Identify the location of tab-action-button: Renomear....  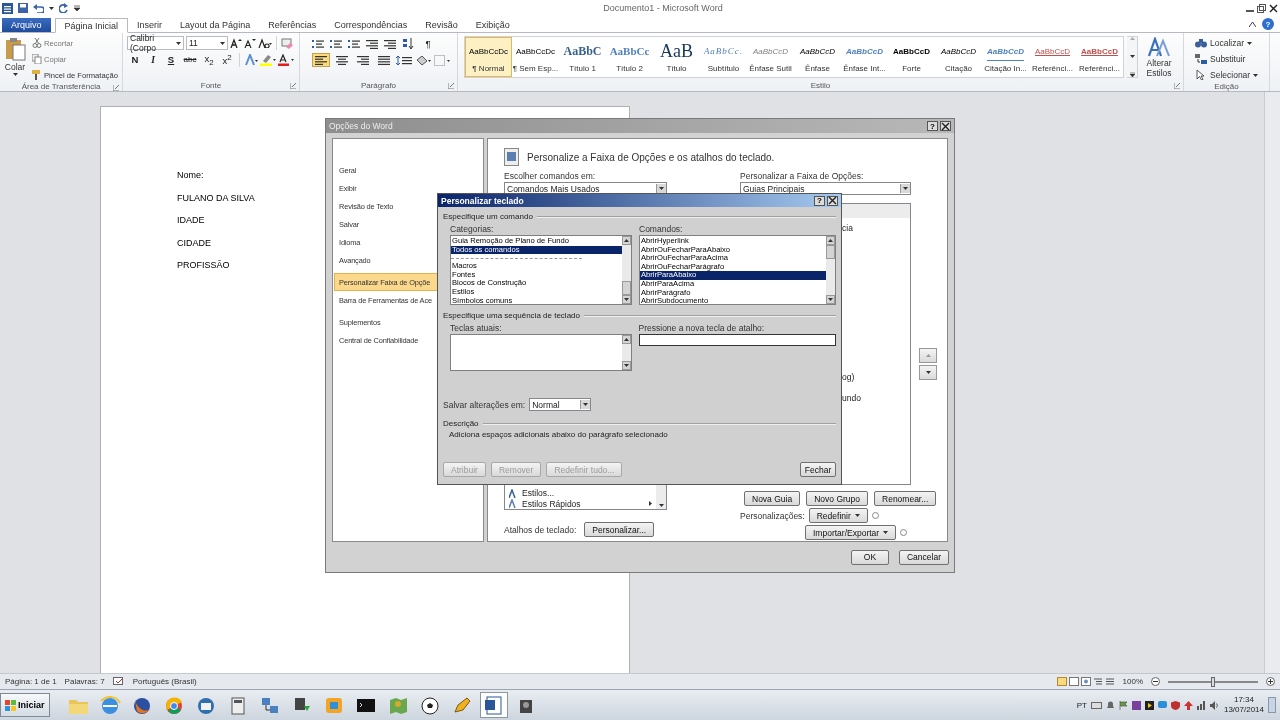
(905, 498).